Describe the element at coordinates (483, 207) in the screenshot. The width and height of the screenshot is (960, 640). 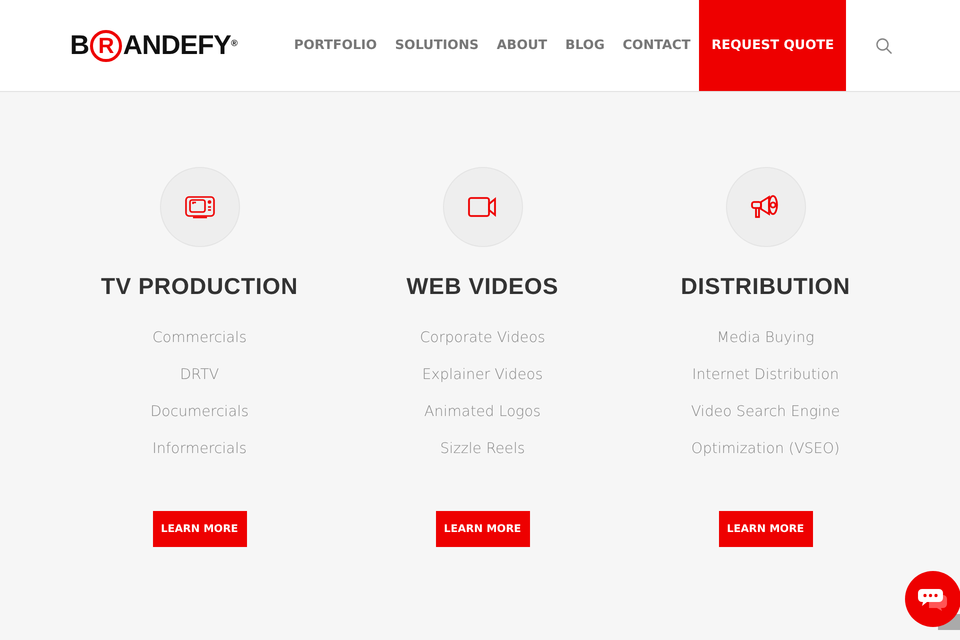
I see `video-camera-icon` at that location.